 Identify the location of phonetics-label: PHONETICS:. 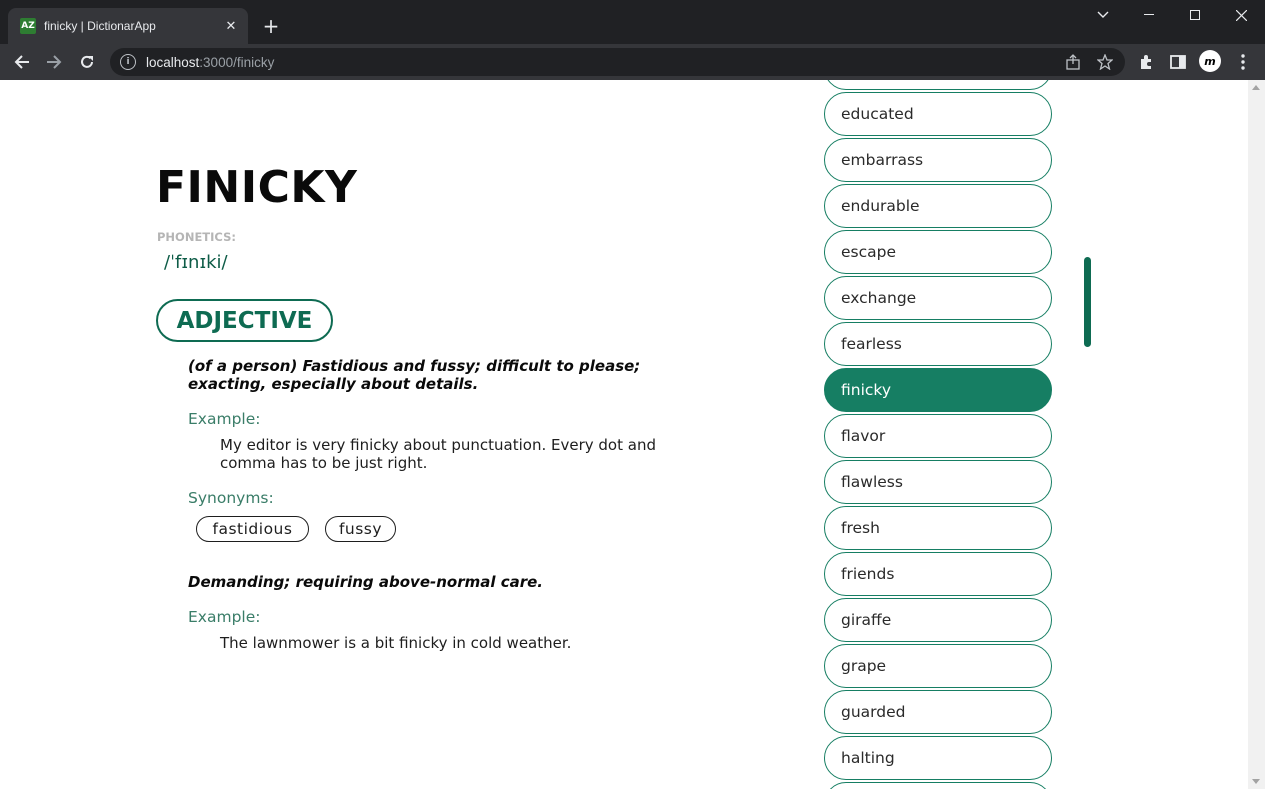
(196, 237).